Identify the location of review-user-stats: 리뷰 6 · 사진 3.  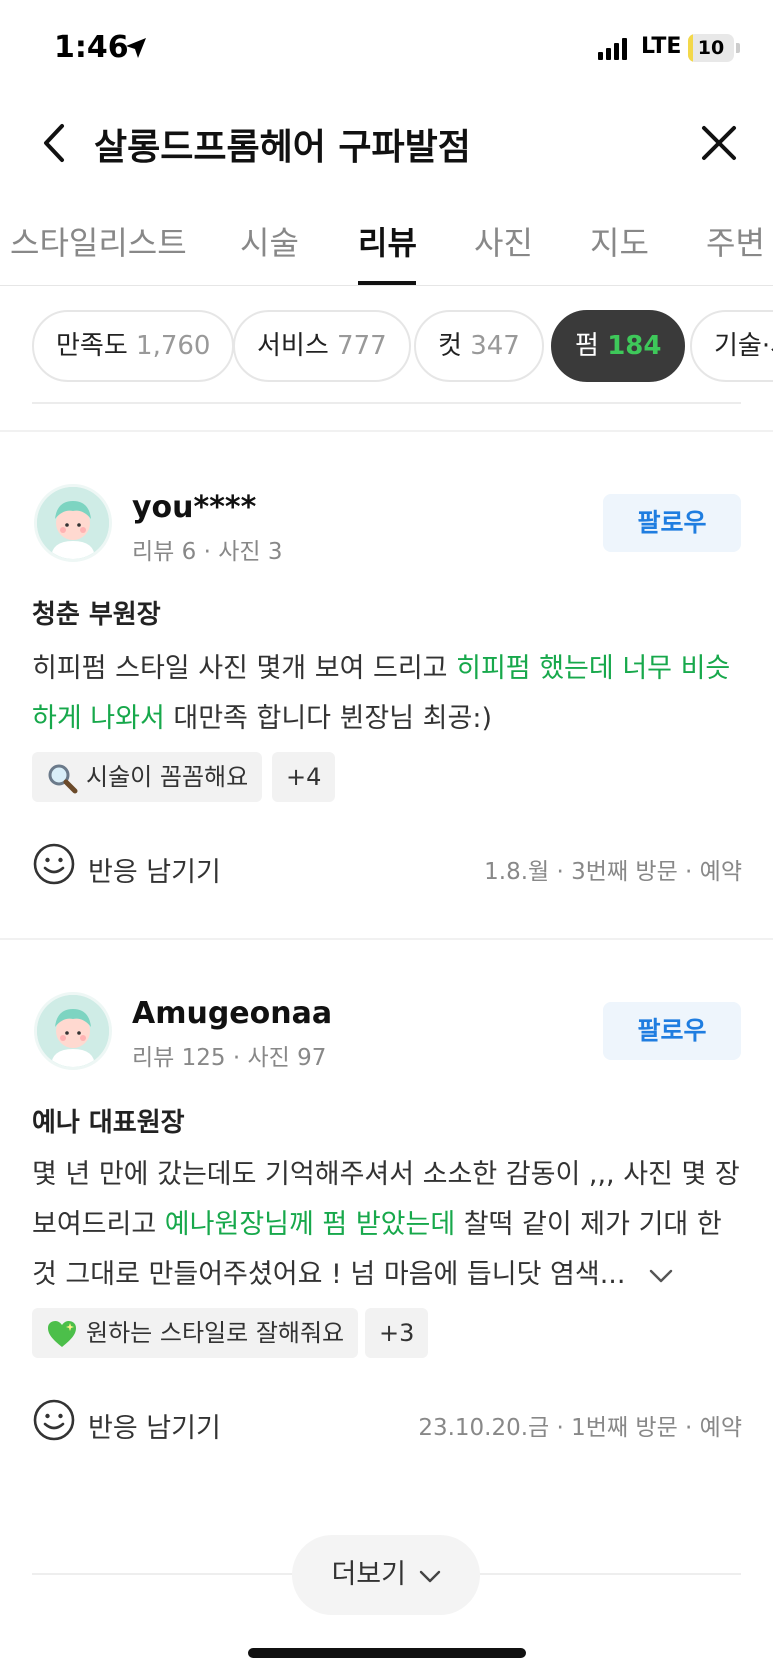
(207, 552).